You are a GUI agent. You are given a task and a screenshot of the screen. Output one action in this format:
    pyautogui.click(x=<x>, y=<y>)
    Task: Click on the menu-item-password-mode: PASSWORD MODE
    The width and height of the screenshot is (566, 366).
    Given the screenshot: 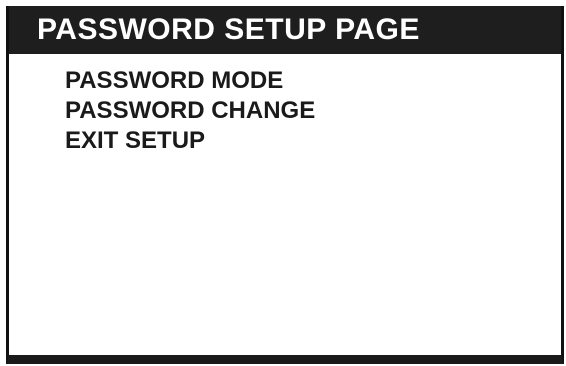 What is the action you would take?
    pyautogui.click(x=190, y=81)
    